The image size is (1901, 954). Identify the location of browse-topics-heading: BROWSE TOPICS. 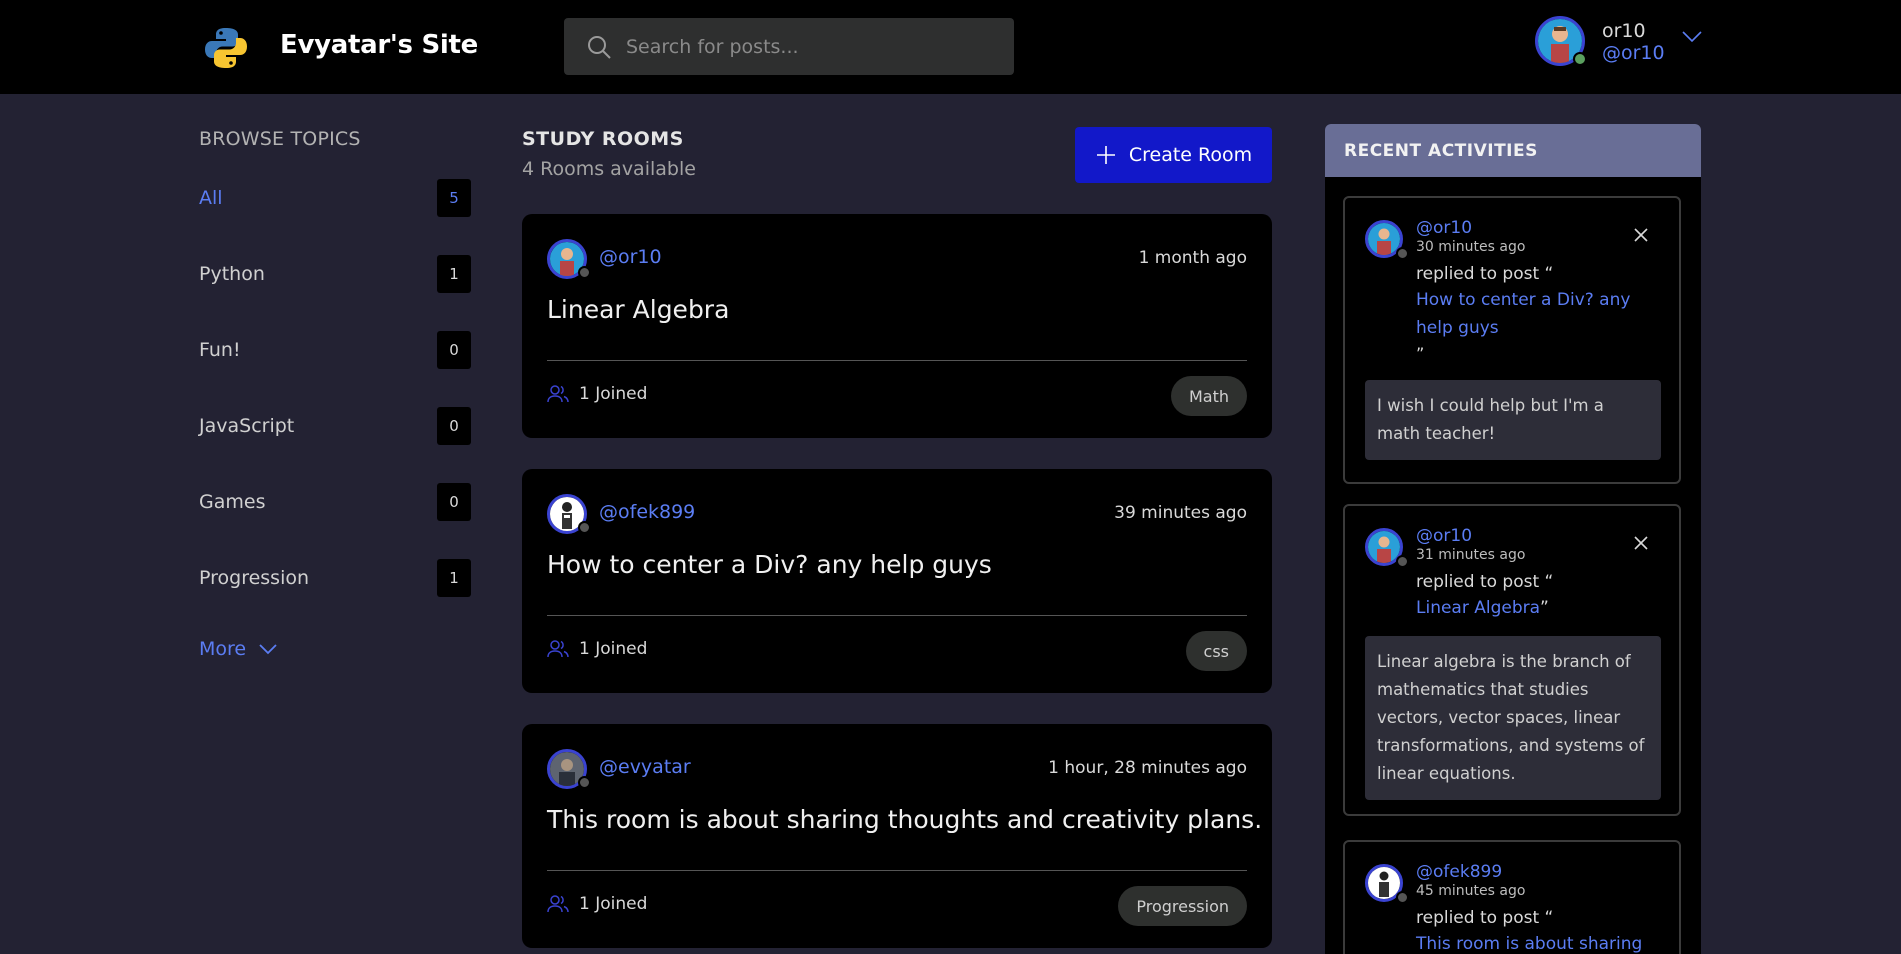
(280, 139).